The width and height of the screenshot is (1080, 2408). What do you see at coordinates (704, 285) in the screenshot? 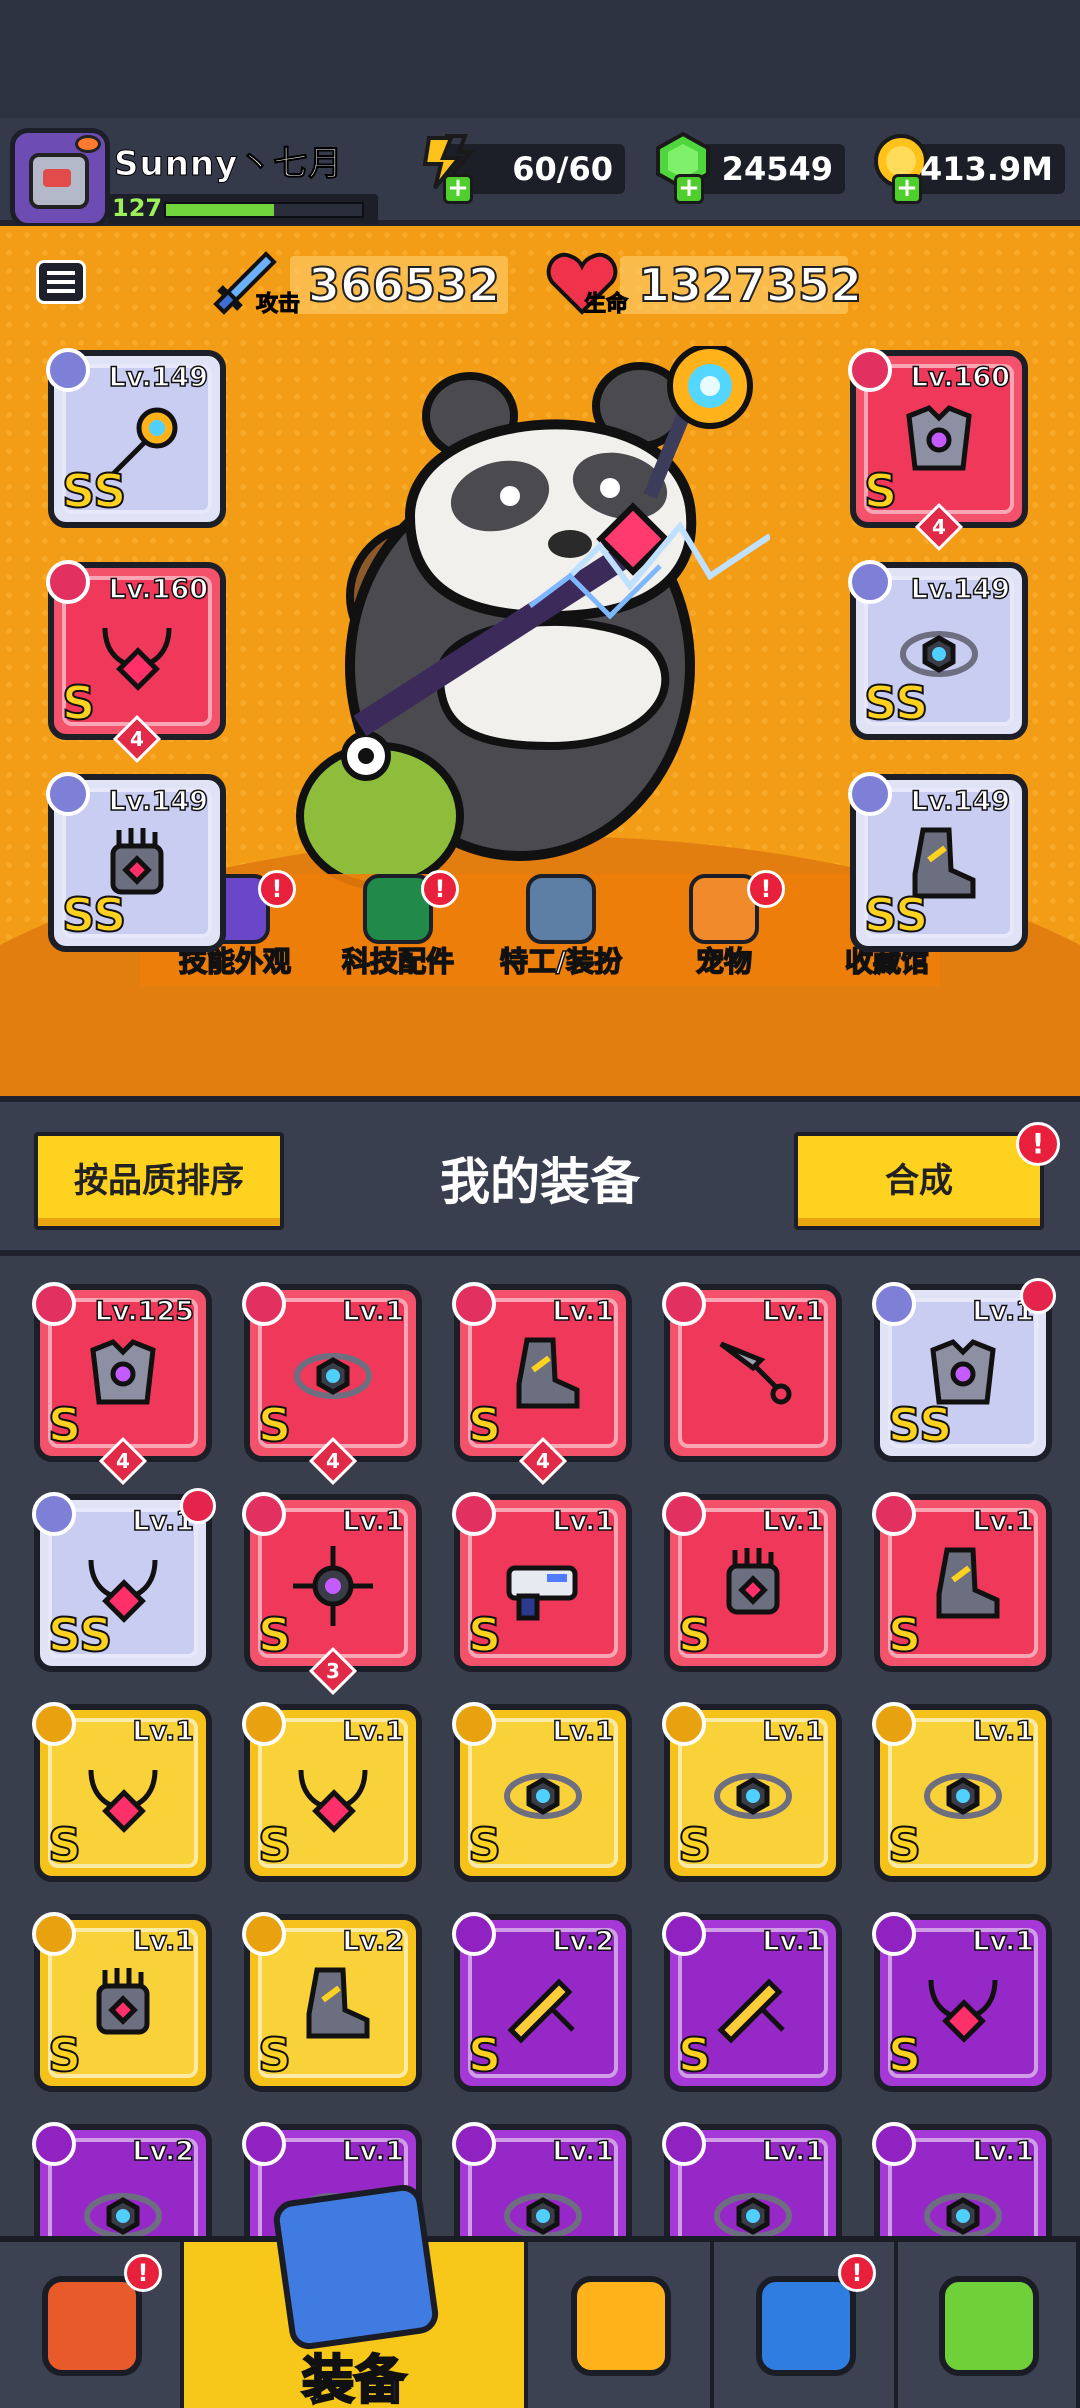
I see `hp-stat: 生命 1327352` at bounding box center [704, 285].